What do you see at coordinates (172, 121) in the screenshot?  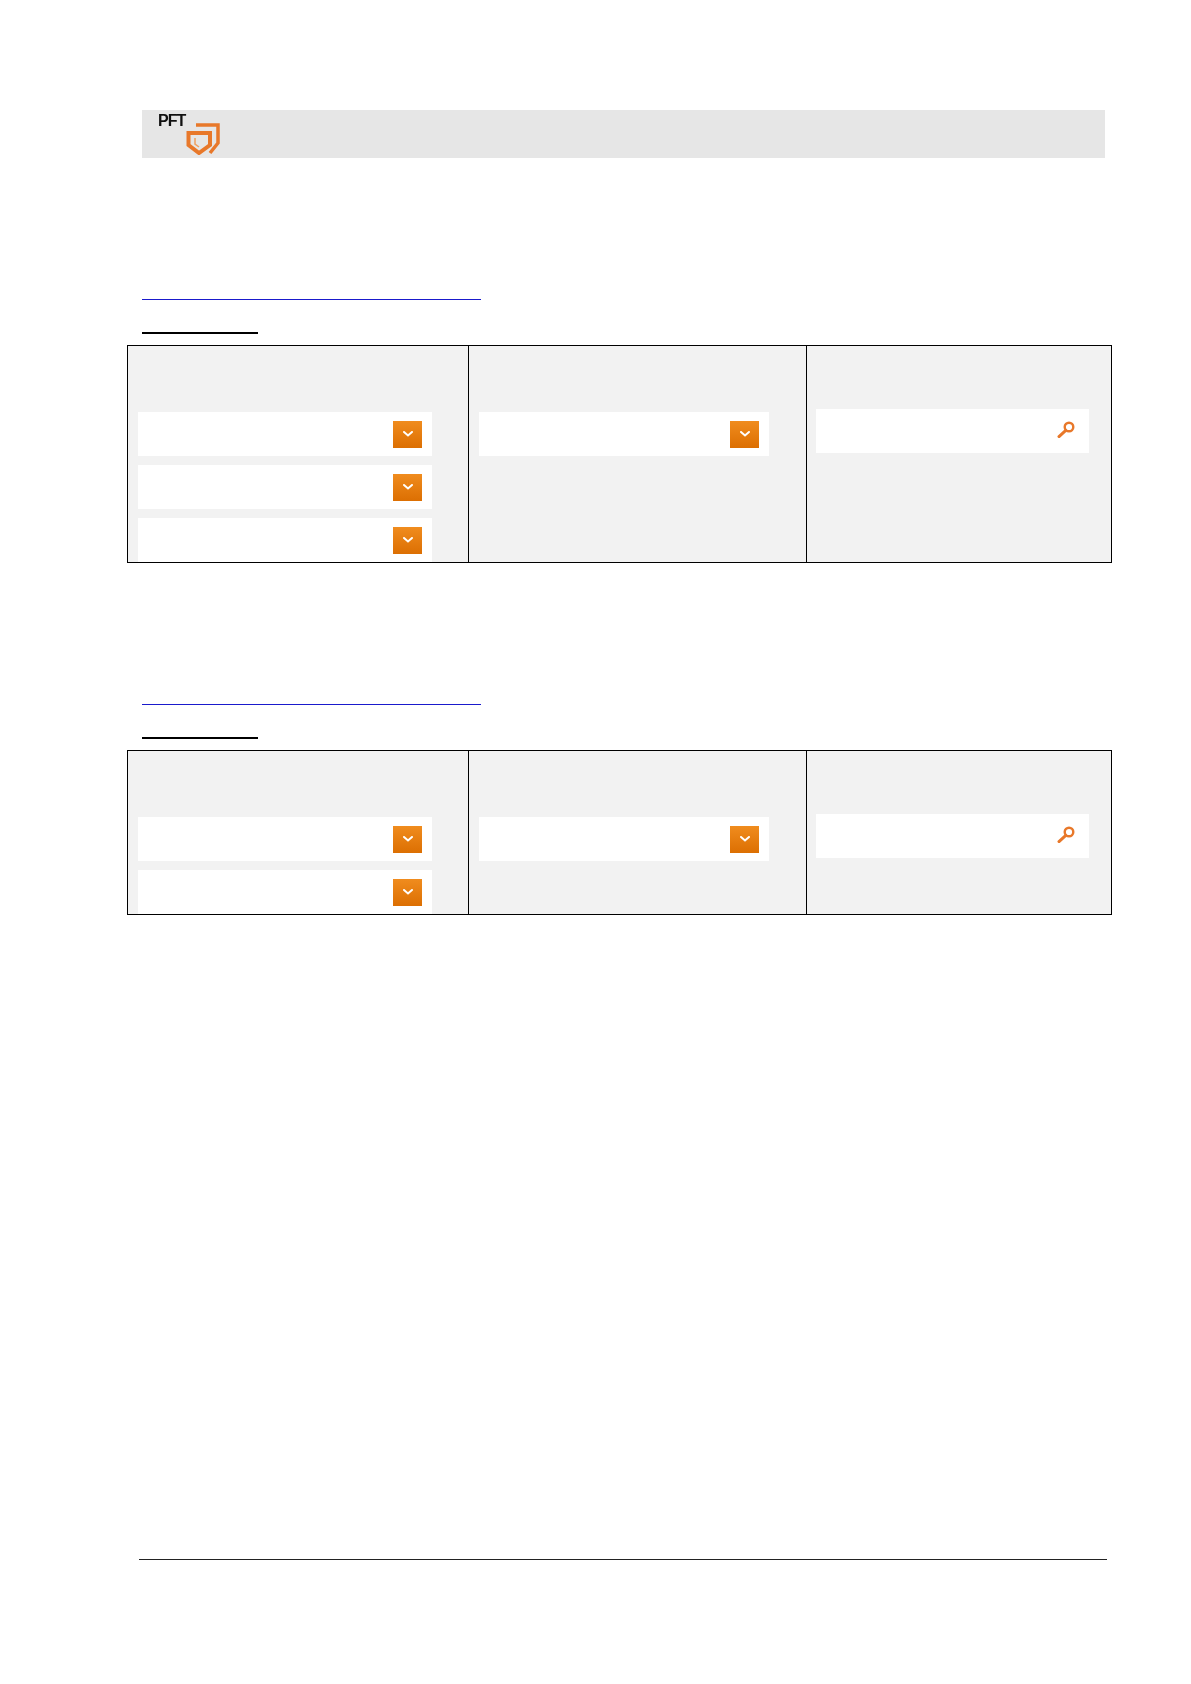 I see `logo-text: PFT` at bounding box center [172, 121].